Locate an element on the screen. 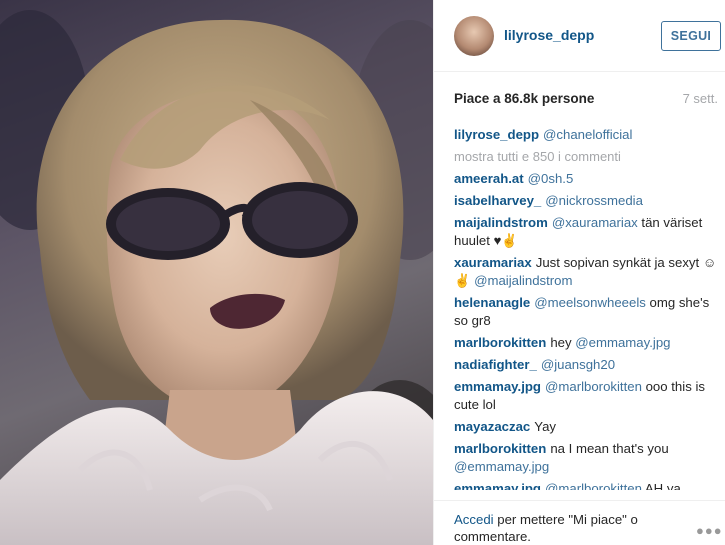 The height and width of the screenshot is (545, 725). comment-username: mayazaczac is located at coordinates (492, 426).